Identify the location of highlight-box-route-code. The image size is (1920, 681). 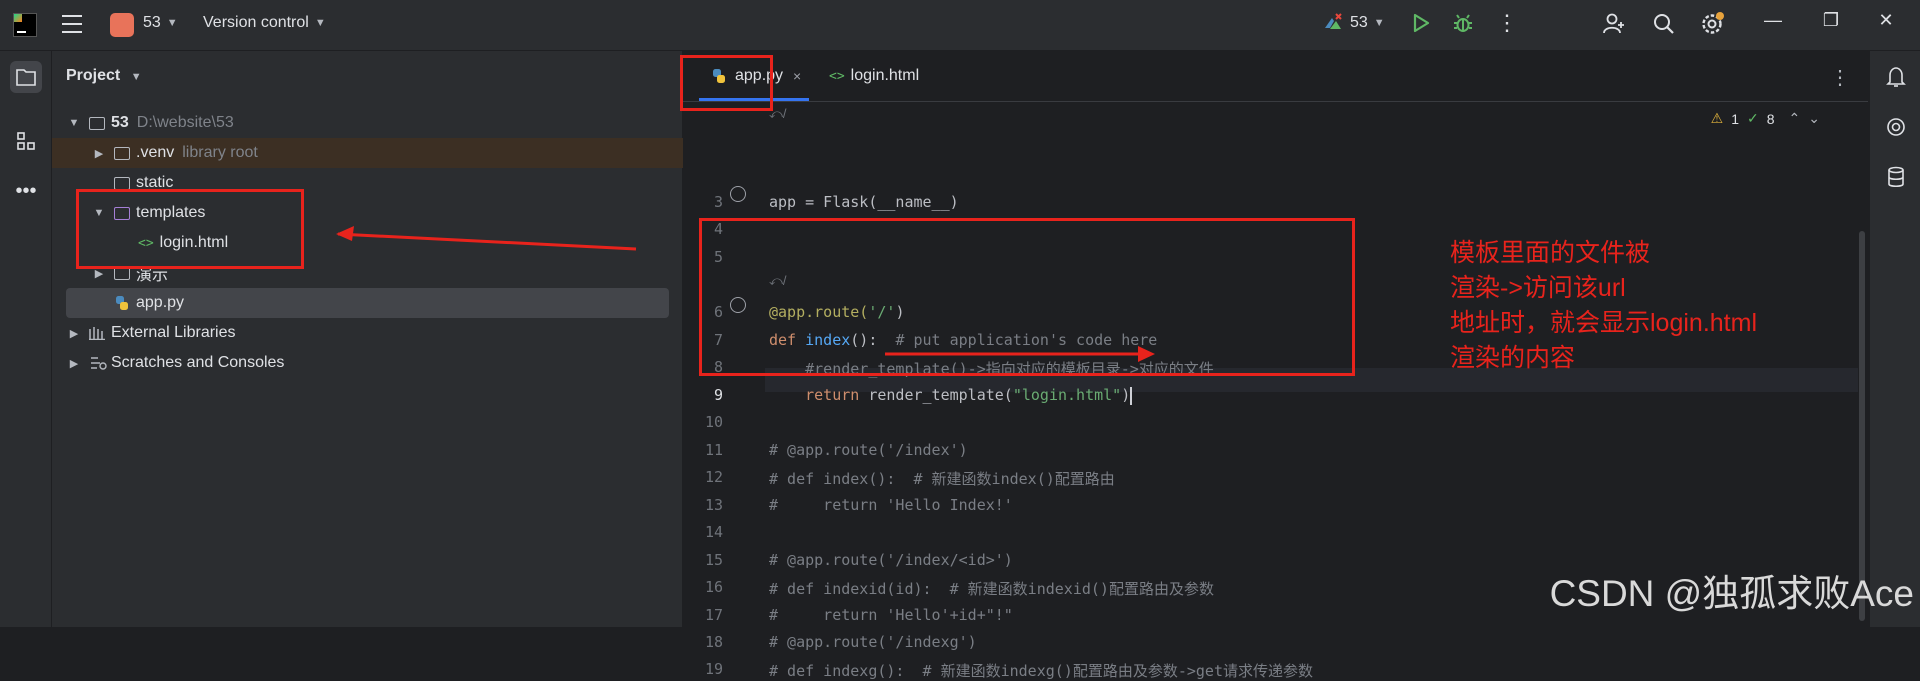
(1027, 297).